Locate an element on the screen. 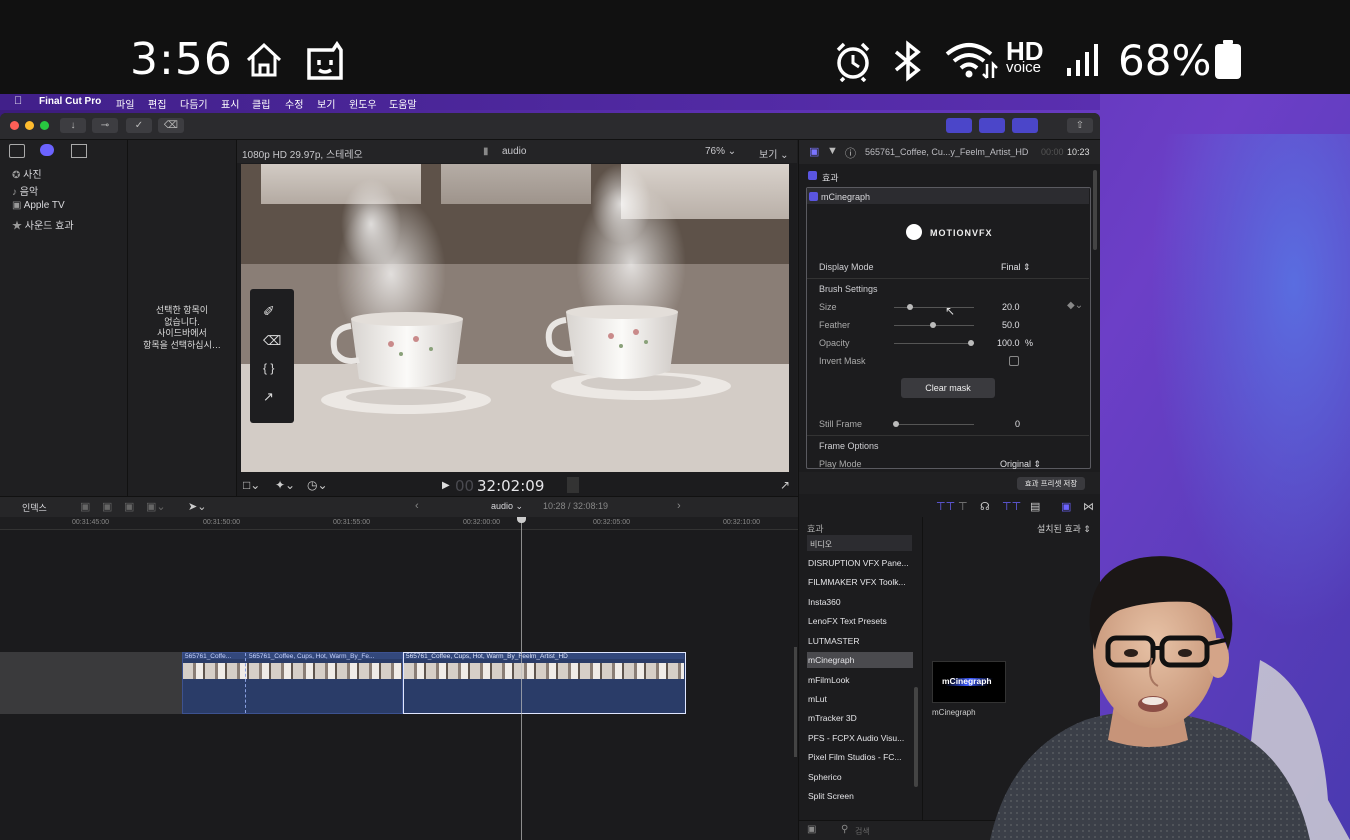  timeline-scrollbar is located at coordinates (795, 702).